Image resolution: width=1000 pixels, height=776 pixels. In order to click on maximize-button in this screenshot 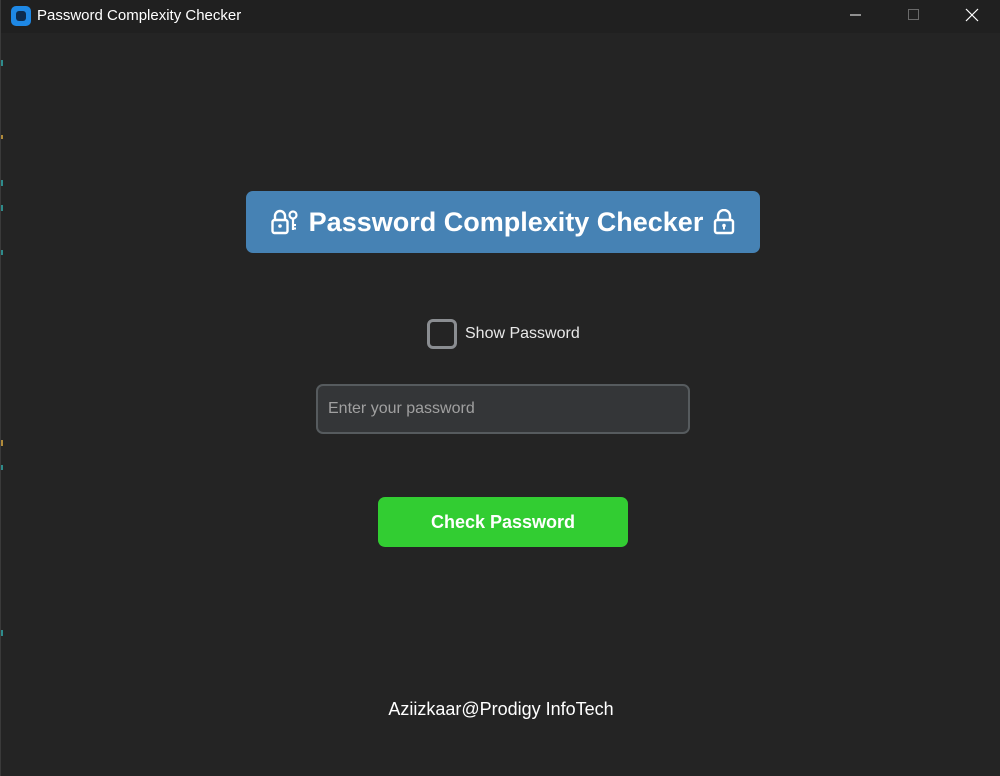, I will do `click(914, 15)`.